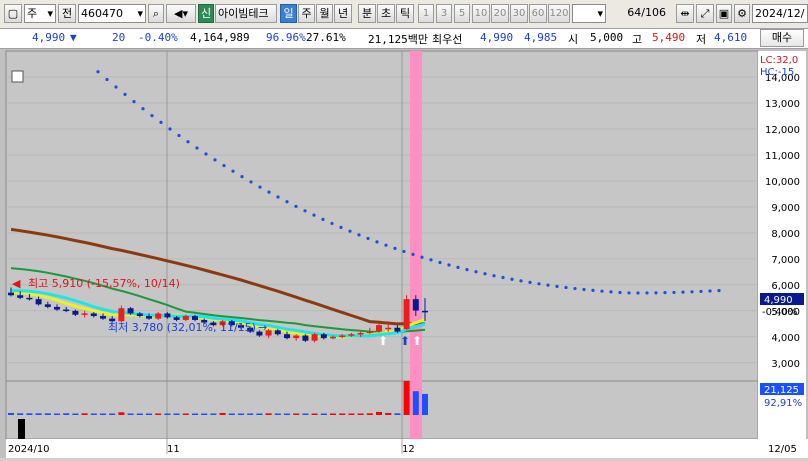 This screenshot has width=808, height=461. Describe the element at coordinates (181, 13) in the screenshot. I see `sound-icon: ◀▾` at that location.